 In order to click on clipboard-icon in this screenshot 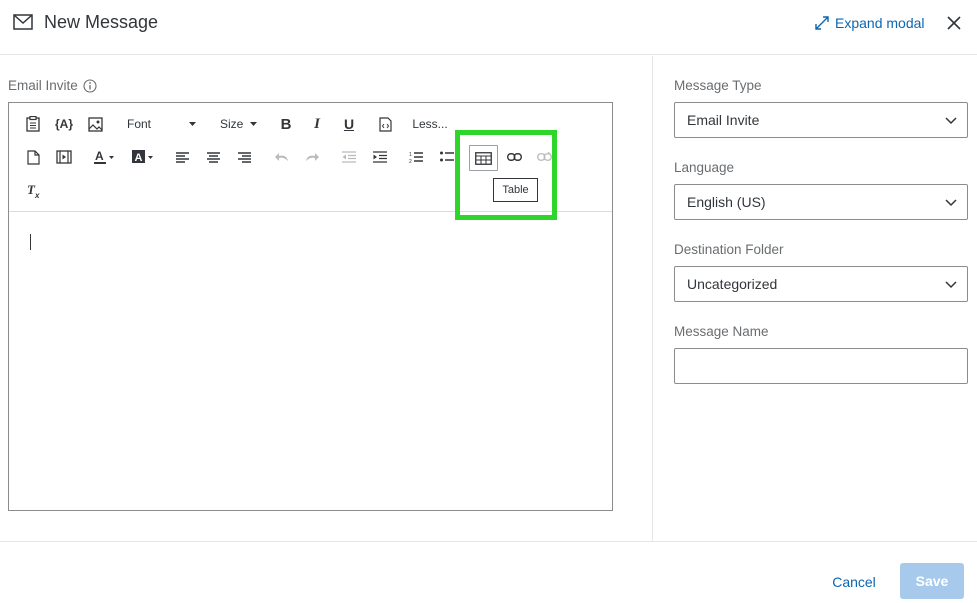, I will do `click(33, 124)`.